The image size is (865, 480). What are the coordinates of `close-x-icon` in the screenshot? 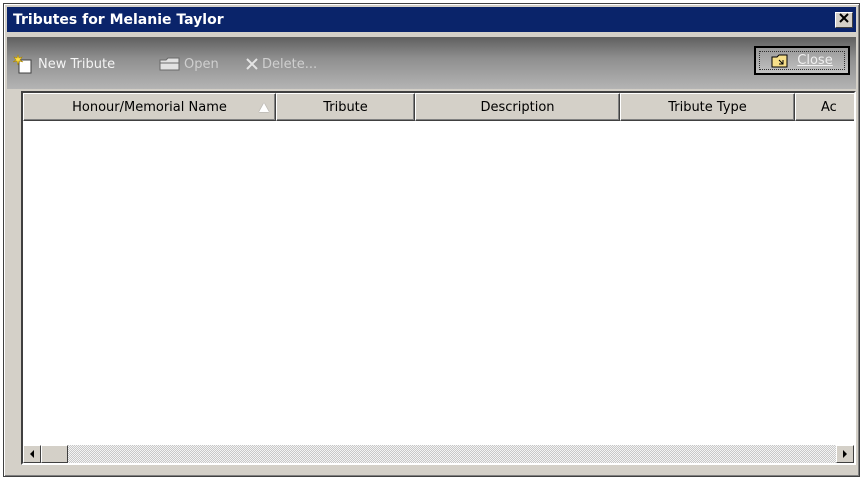 It's located at (844, 19).